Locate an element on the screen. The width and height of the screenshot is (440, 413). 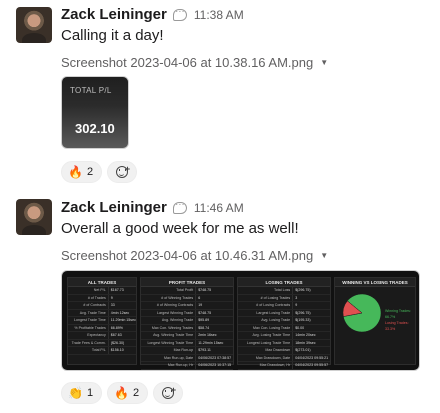
stat-row: # of Contracts 33 is located at coordinates (102, 306).